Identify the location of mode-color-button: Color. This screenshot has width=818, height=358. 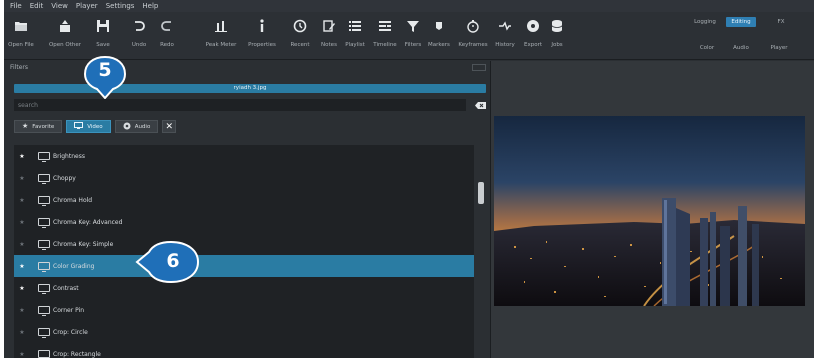
(707, 48).